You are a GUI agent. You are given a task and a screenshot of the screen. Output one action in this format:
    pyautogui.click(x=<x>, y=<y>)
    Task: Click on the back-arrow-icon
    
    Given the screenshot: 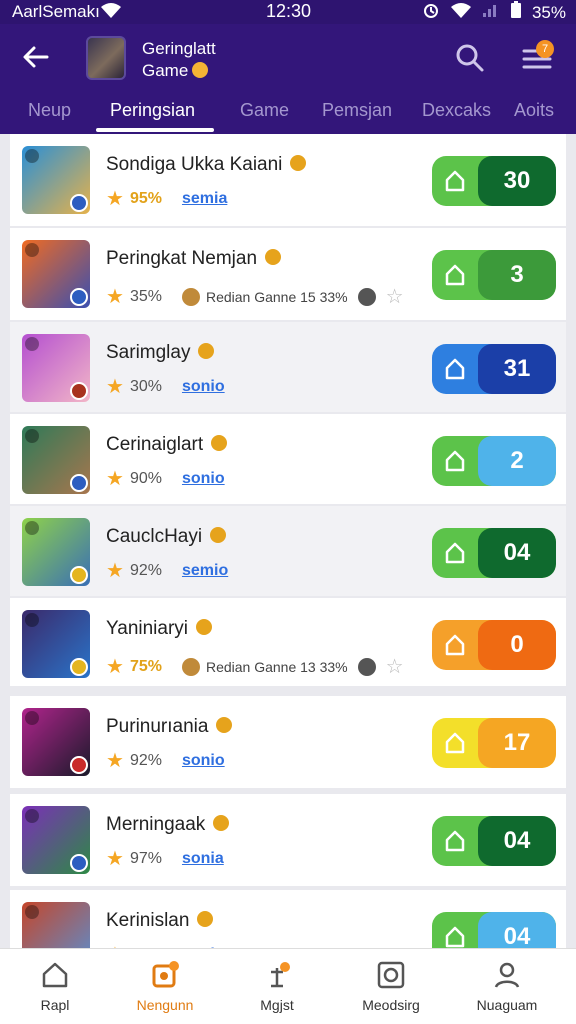 What is the action you would take?
    pyautogui.click(x=36, y=57)
    